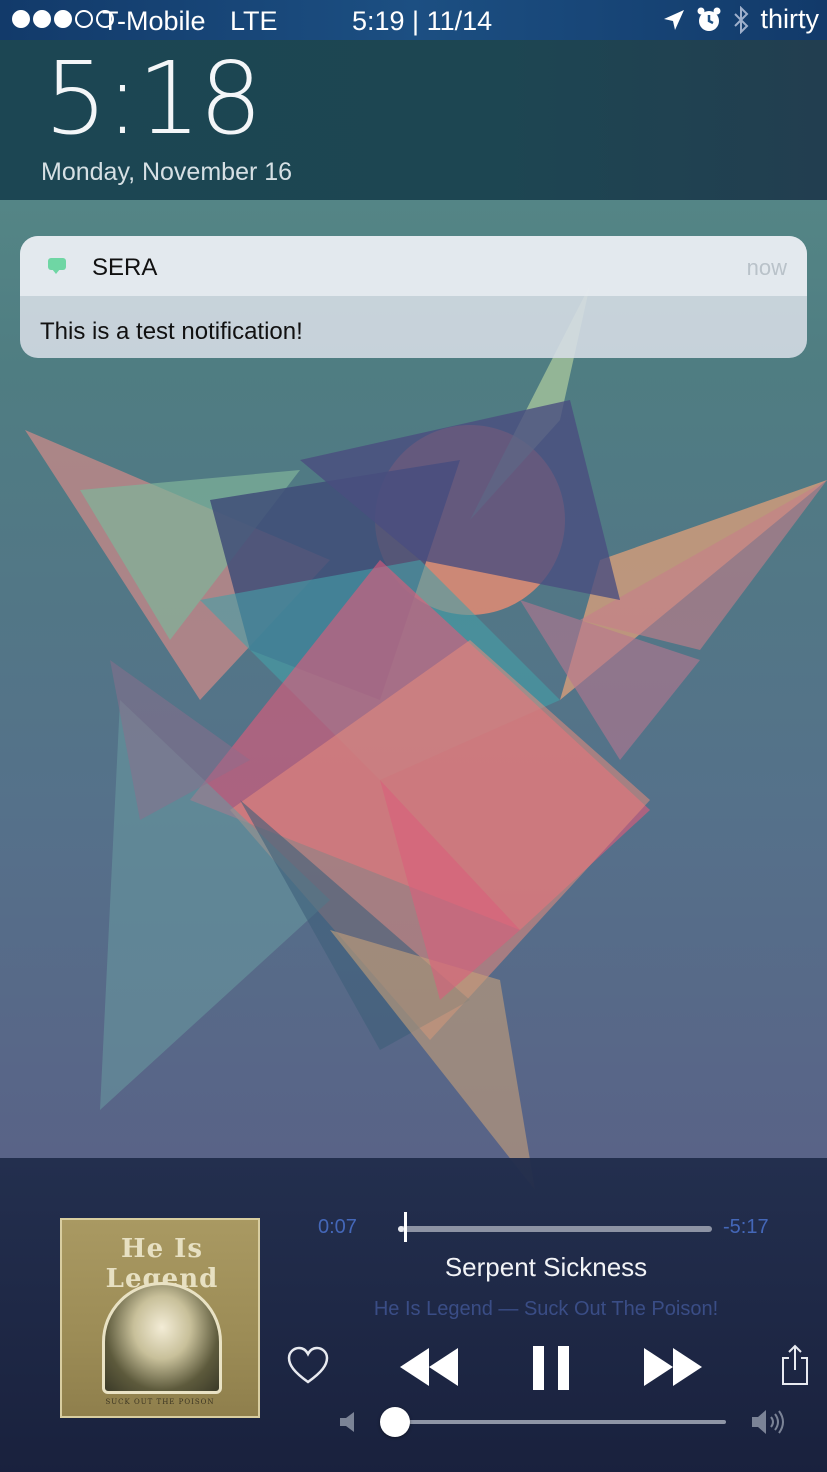 The width and height of the screenshot is (827, 1472). What do you see at coordinates (422, 21) in the screenshot?
I see `status-time-date: 5:19 | 11/14` at bounding box center [422, 21].